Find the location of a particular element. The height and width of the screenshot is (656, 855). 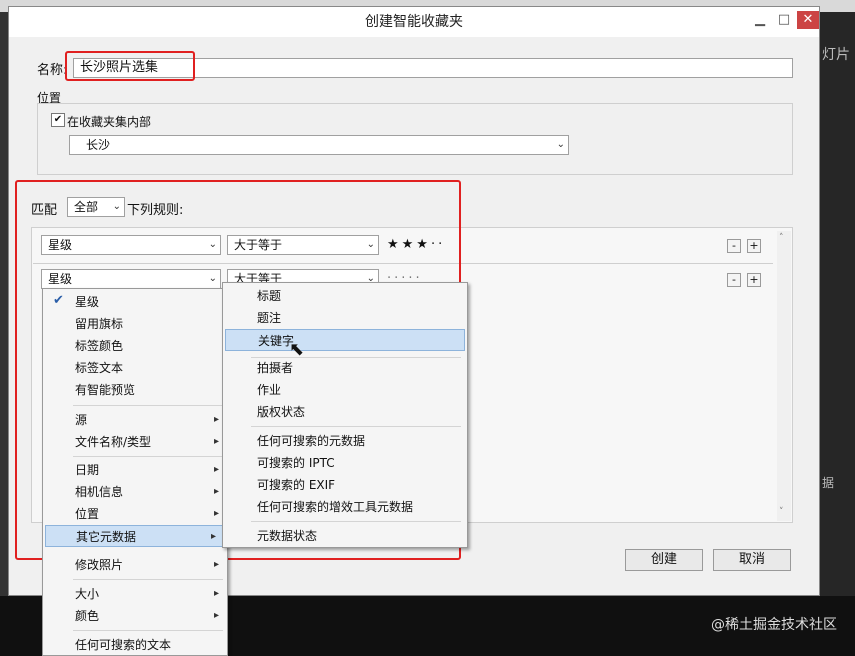

menu-item-label-text: 标签文本 is located at coordinates (135, 368).